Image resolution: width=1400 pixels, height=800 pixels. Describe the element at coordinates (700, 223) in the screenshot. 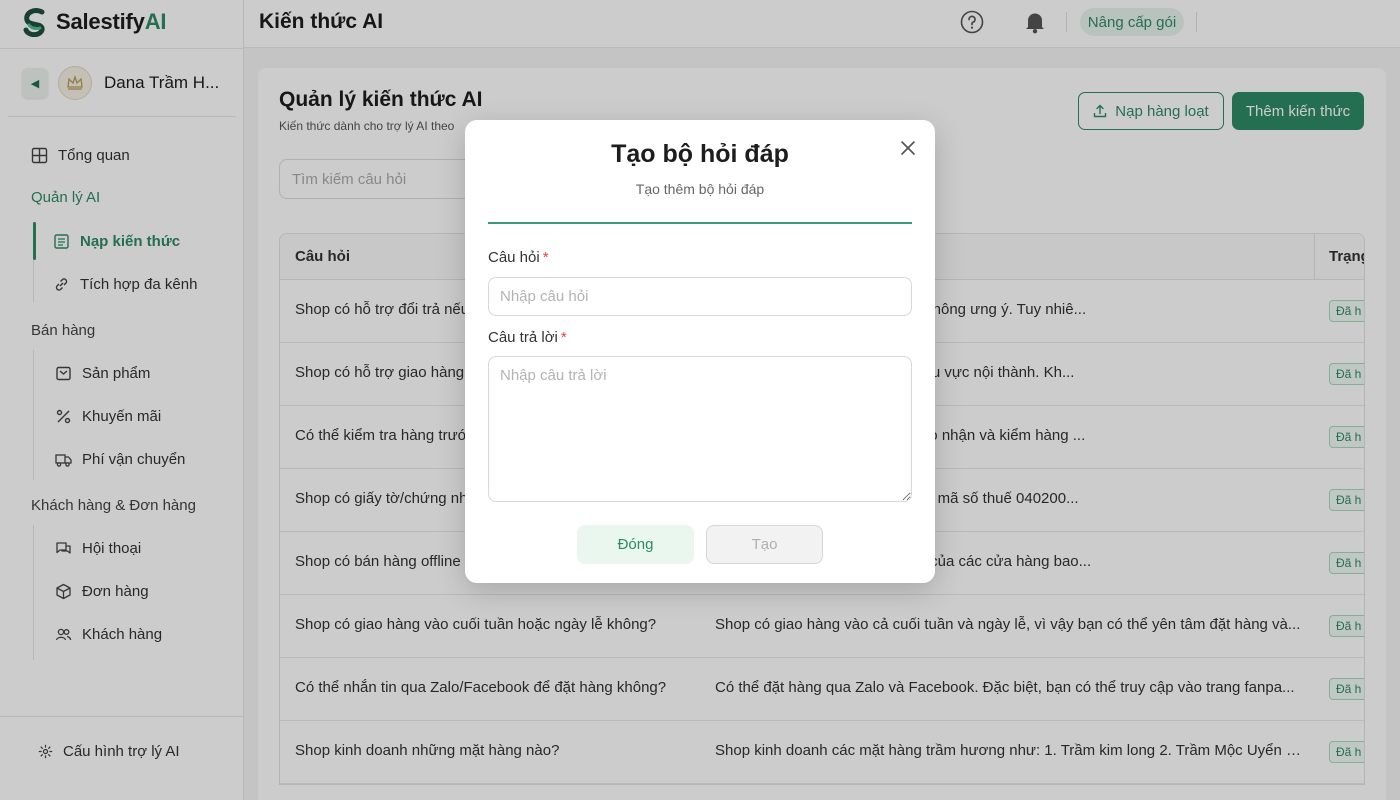

I see `dialog-divider` at that location.